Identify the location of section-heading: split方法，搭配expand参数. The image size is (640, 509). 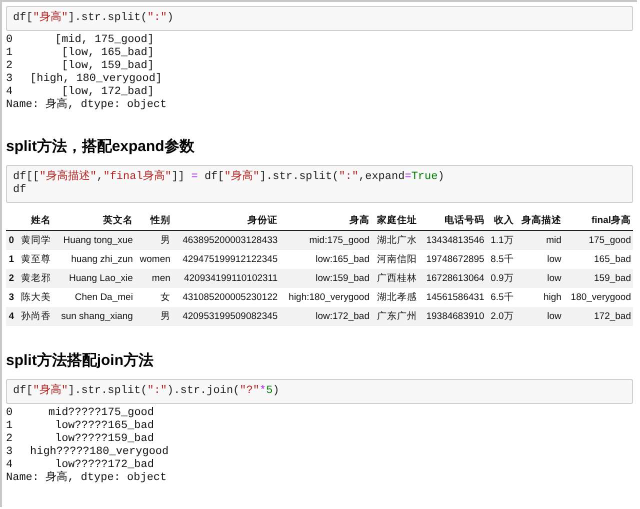
(100, 147).